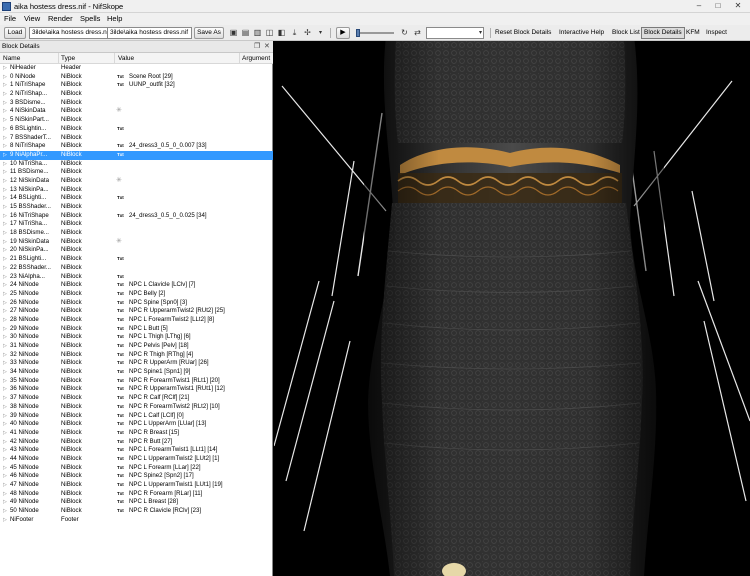 This screenshot has width=750, height=576. What do you see at coordinates (10, 18) in the screenshot?
I see `menu-file: File` at bounding box center [10, 18].